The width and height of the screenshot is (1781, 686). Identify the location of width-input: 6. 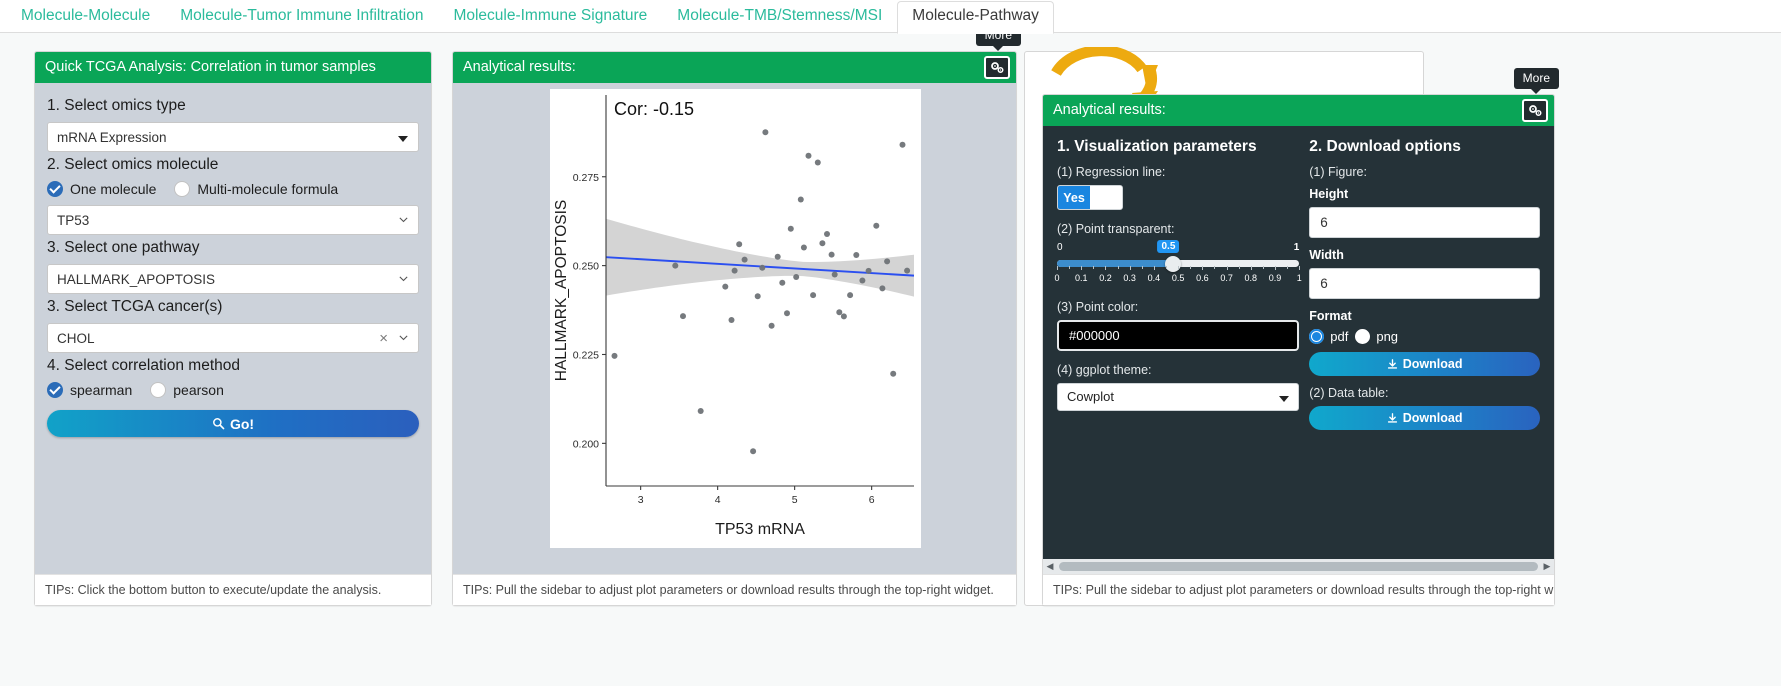
(1424, 283).